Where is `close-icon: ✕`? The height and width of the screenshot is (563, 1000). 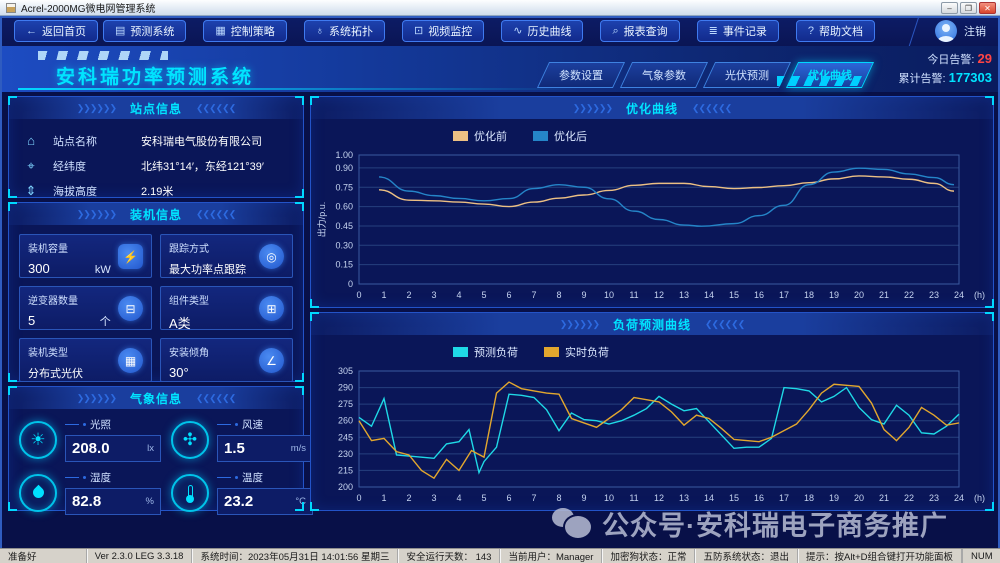
close-icon: ✕ is located at coordinates (987, 7).